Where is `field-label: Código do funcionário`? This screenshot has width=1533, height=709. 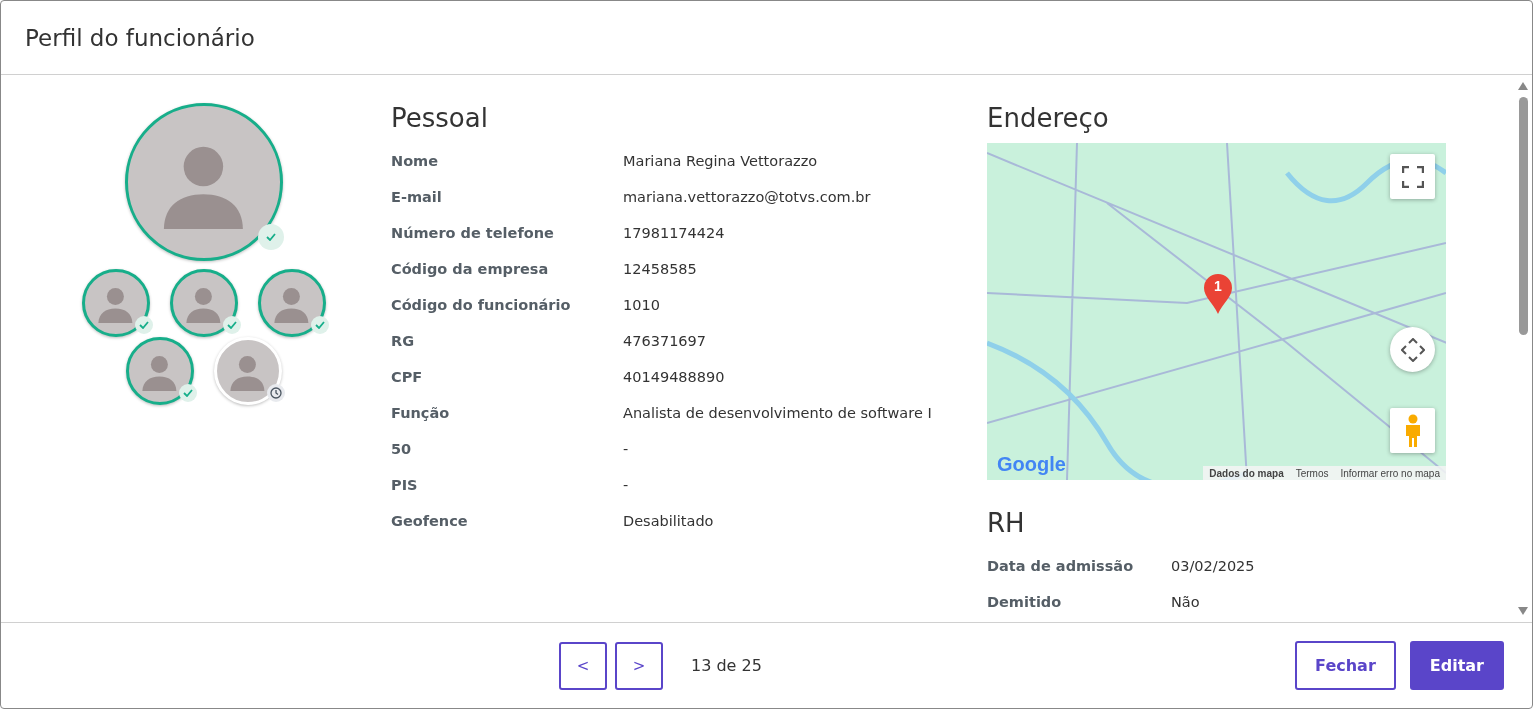
field-label: Código do funcionário is located at coordinates (481, 305).